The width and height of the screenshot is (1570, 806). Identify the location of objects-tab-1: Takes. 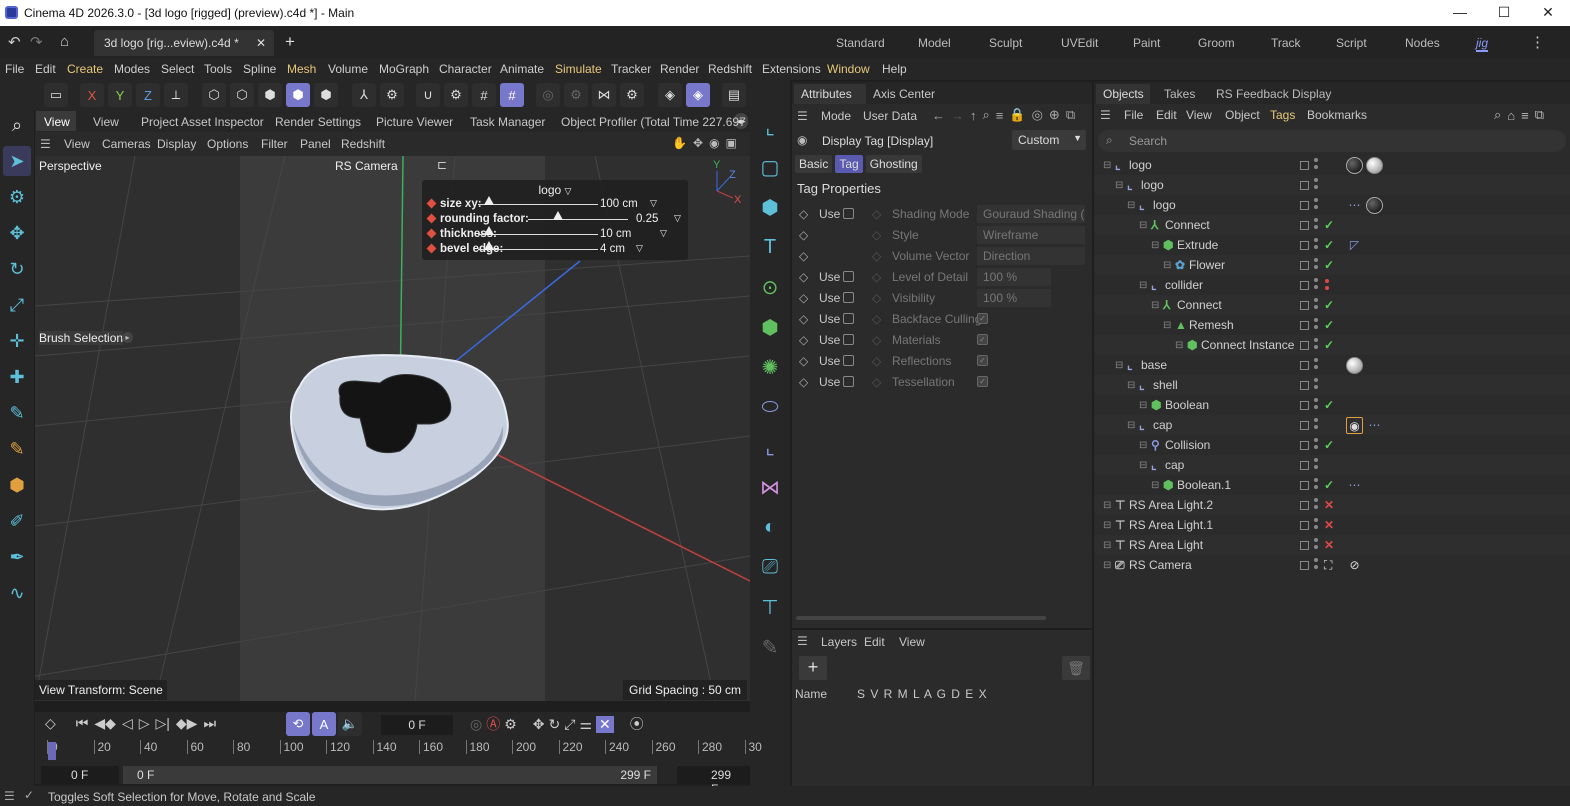
(1179, 94).